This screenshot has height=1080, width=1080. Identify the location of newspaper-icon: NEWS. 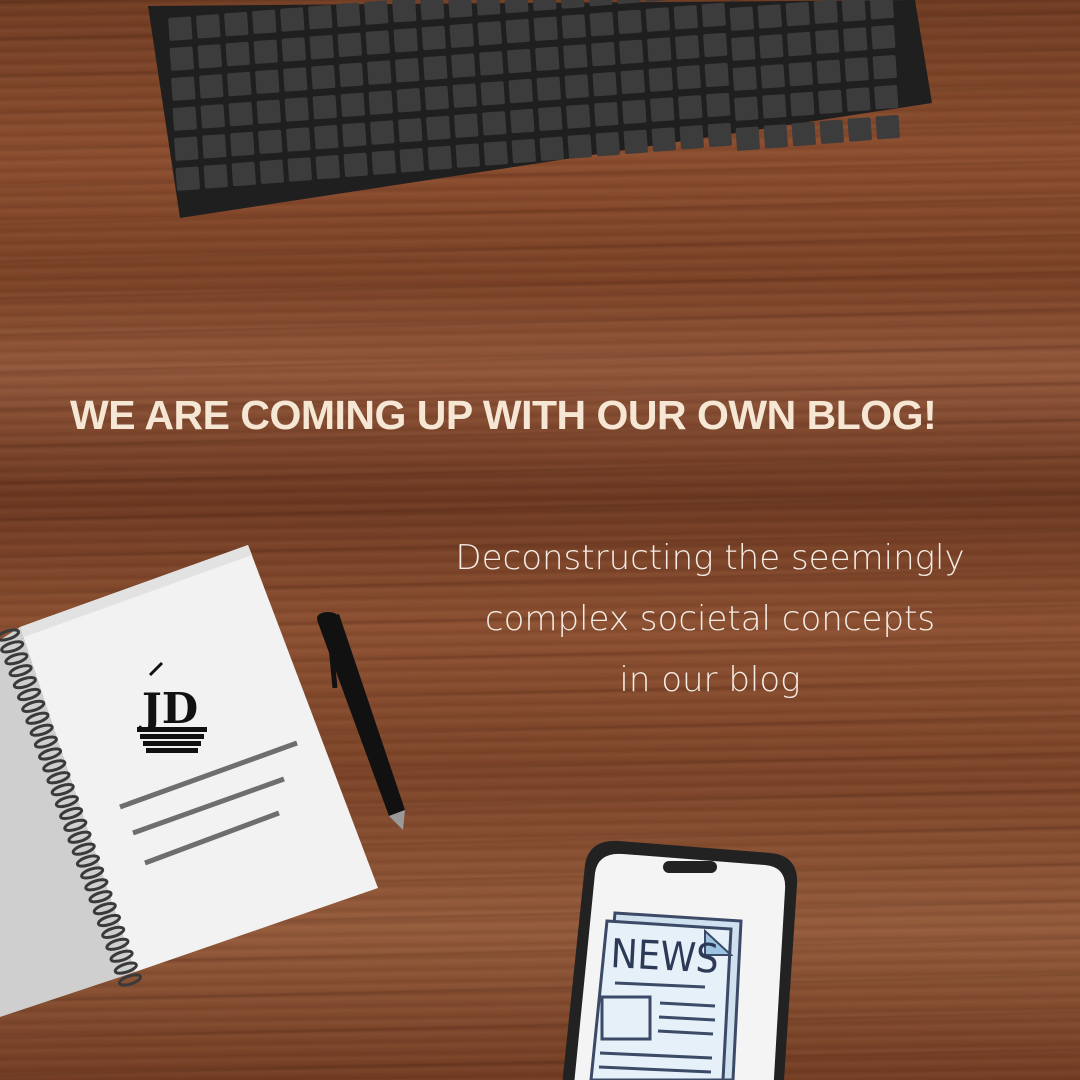
(666, 995).